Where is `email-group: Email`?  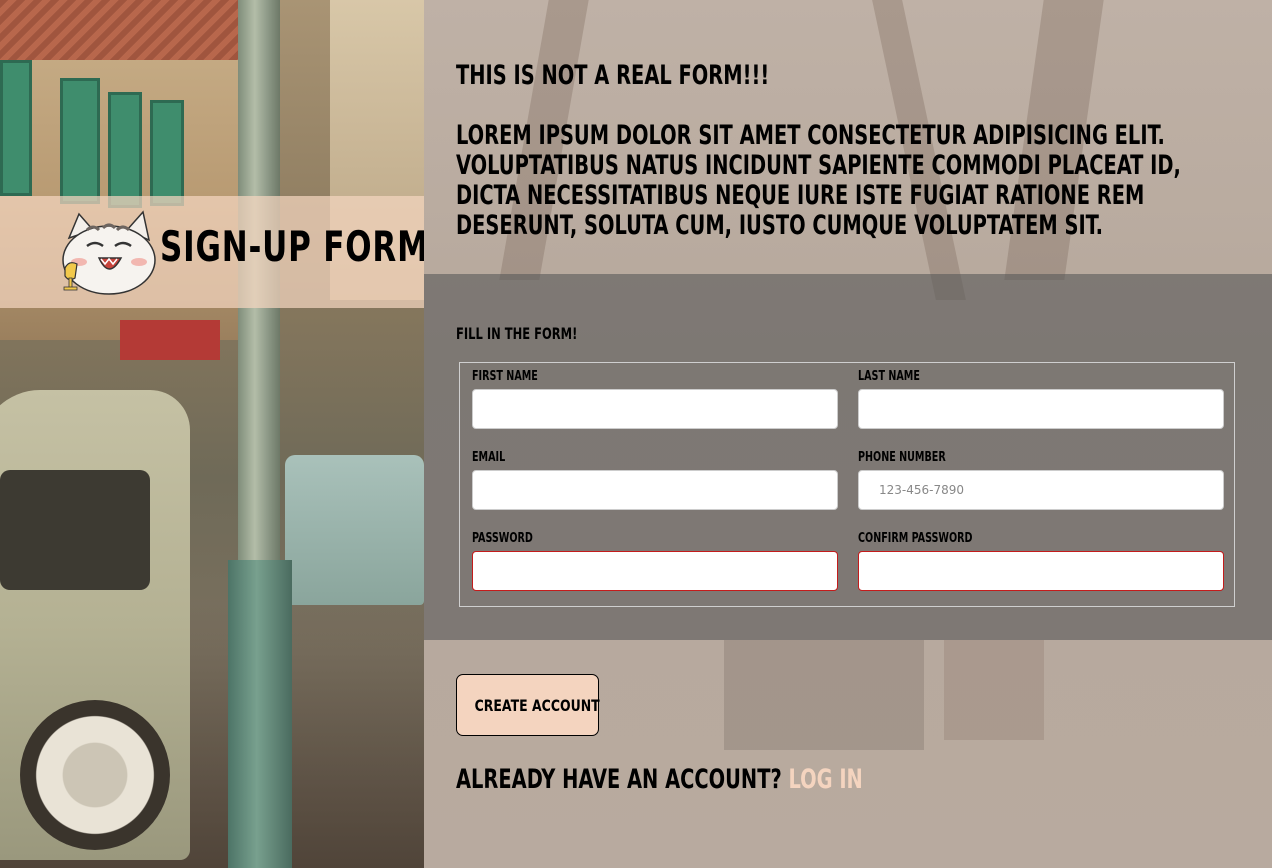 email-group: Email is located at coordinates (655, 480).